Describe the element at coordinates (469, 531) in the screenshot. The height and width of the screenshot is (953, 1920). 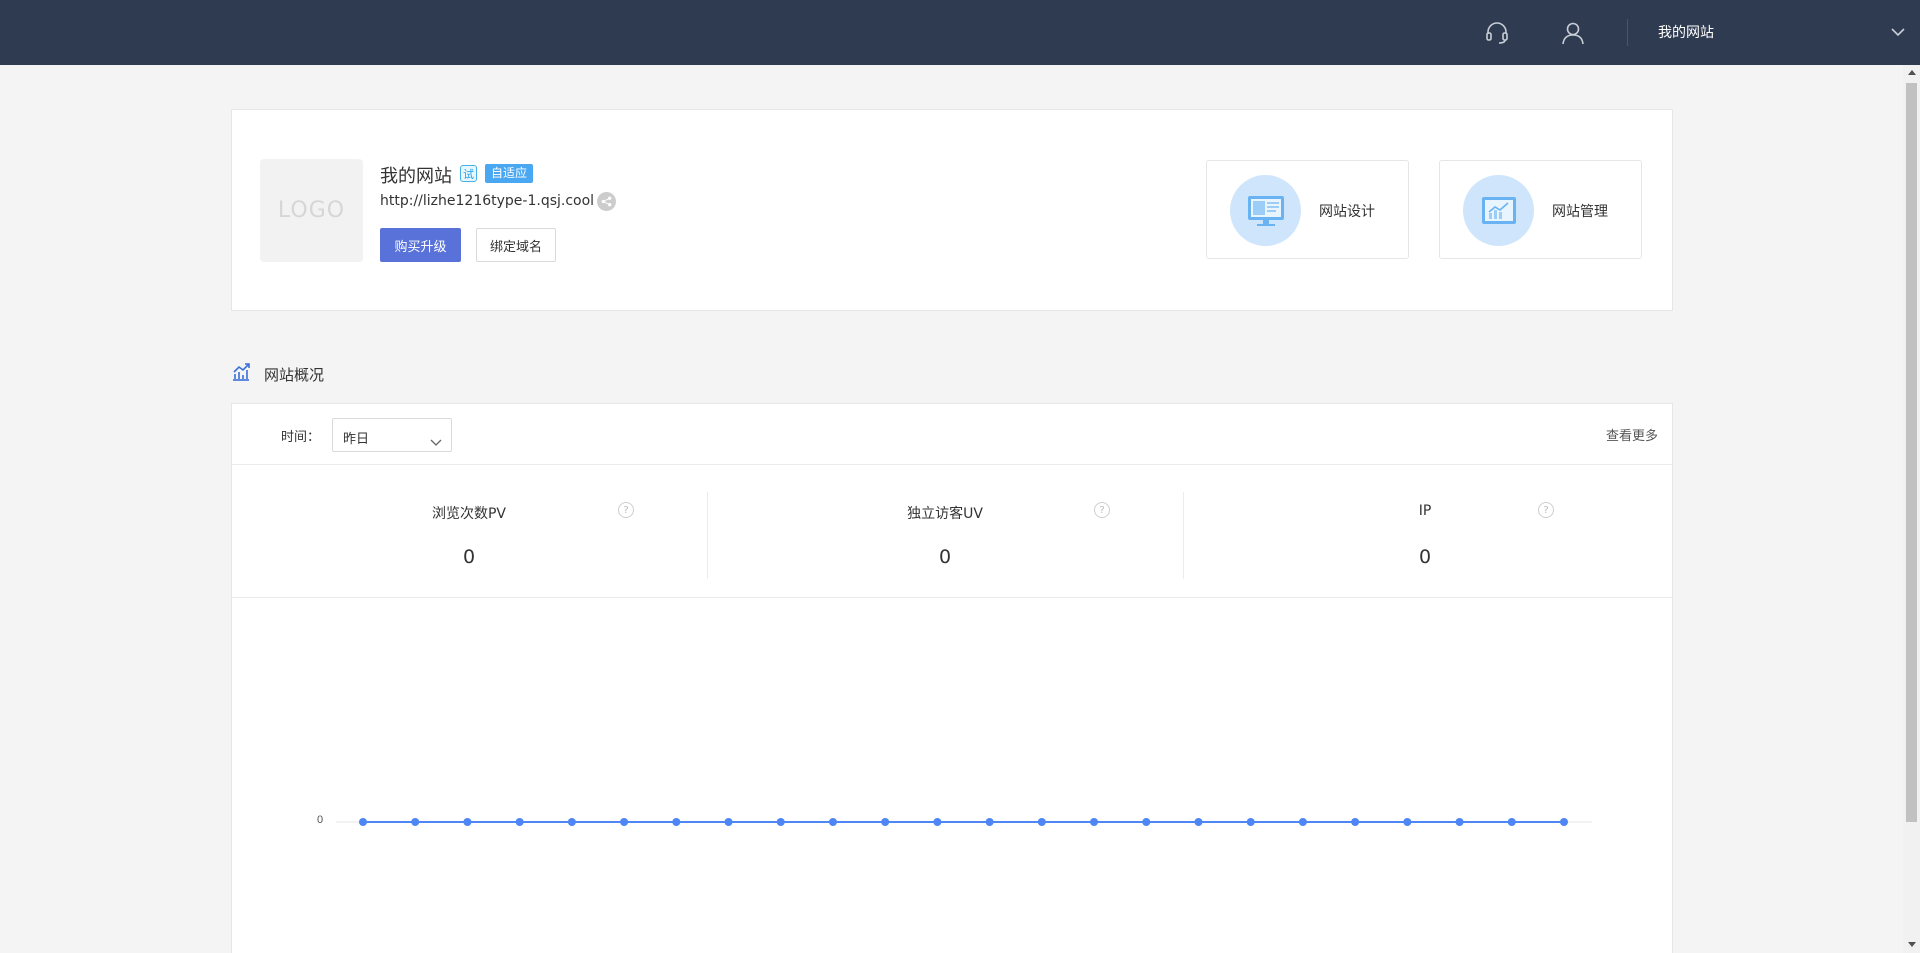
I see `metric-pv: 浏览次数PV ? 0` at that location.